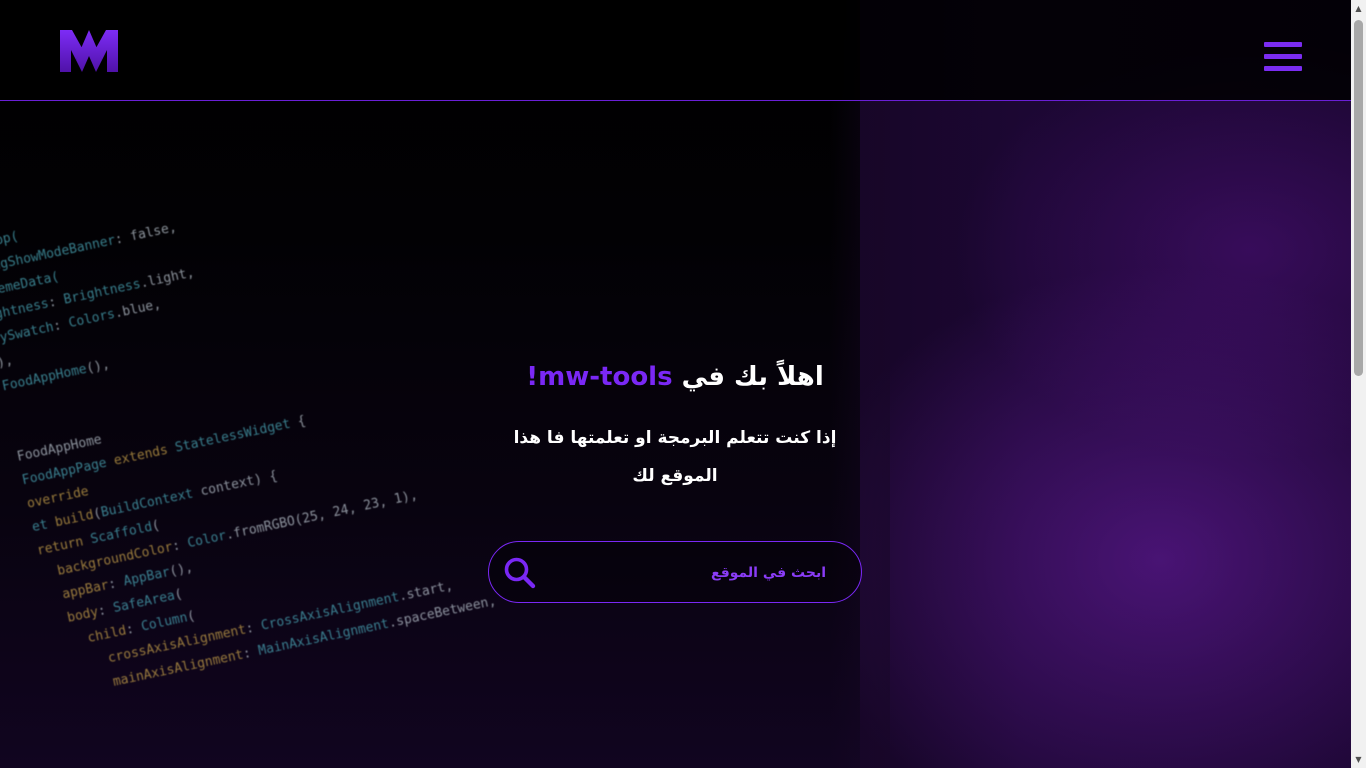  I want to click on hamburger-menu-icon, so click(1283, 57).